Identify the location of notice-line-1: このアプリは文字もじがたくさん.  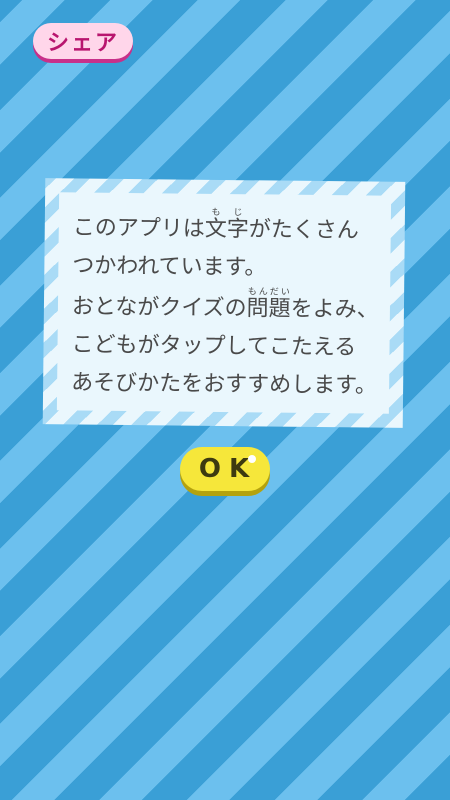
(232, 228).